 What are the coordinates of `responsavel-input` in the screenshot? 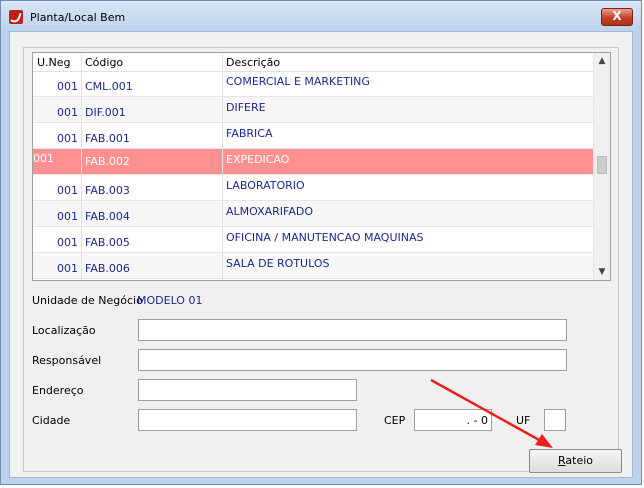 It's located at (352, 360).